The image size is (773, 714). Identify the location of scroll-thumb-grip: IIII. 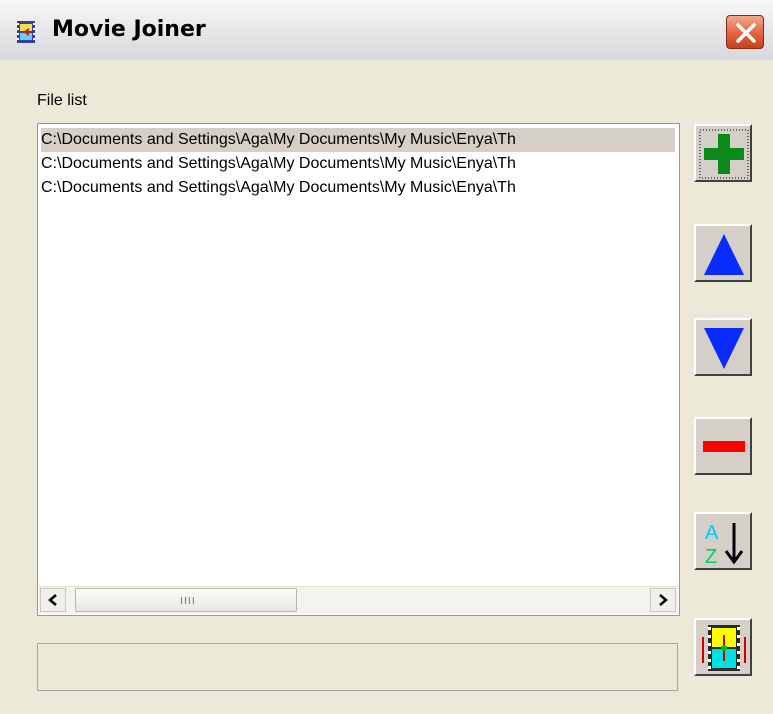
(188, 601).